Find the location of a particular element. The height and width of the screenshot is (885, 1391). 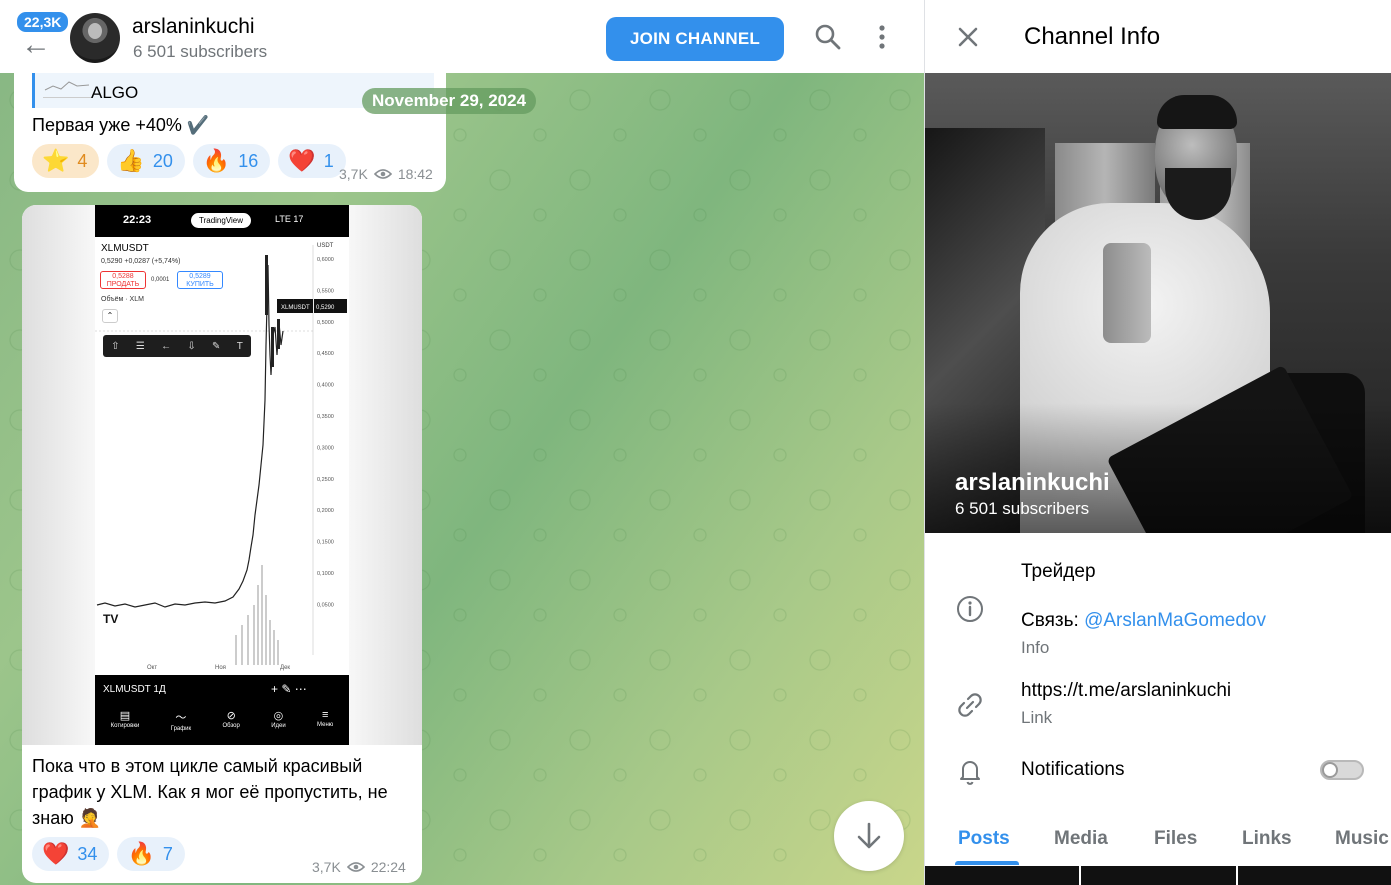

arrow-up-icon: ⇧ is located at coordinates (115, 346).